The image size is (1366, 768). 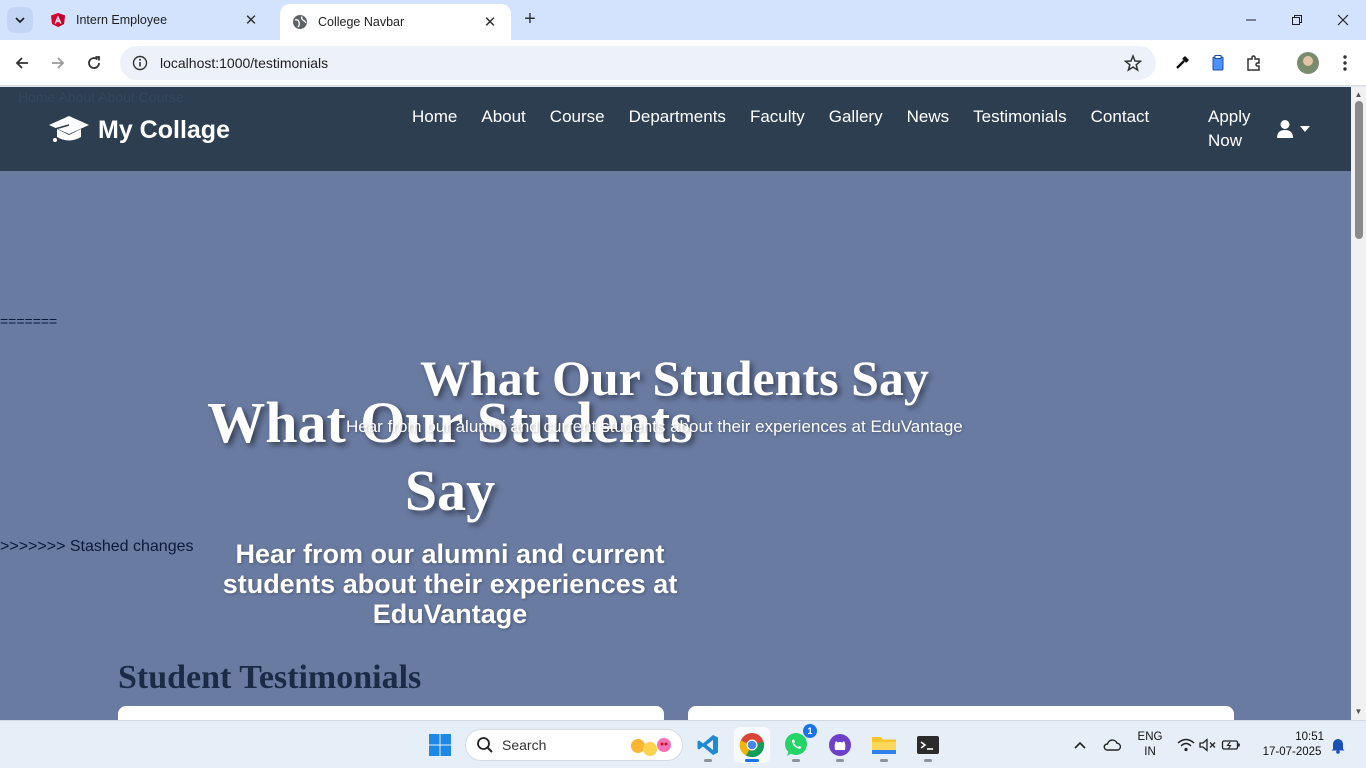 I want to click on close-window-button, so click(x=1343, y=20).